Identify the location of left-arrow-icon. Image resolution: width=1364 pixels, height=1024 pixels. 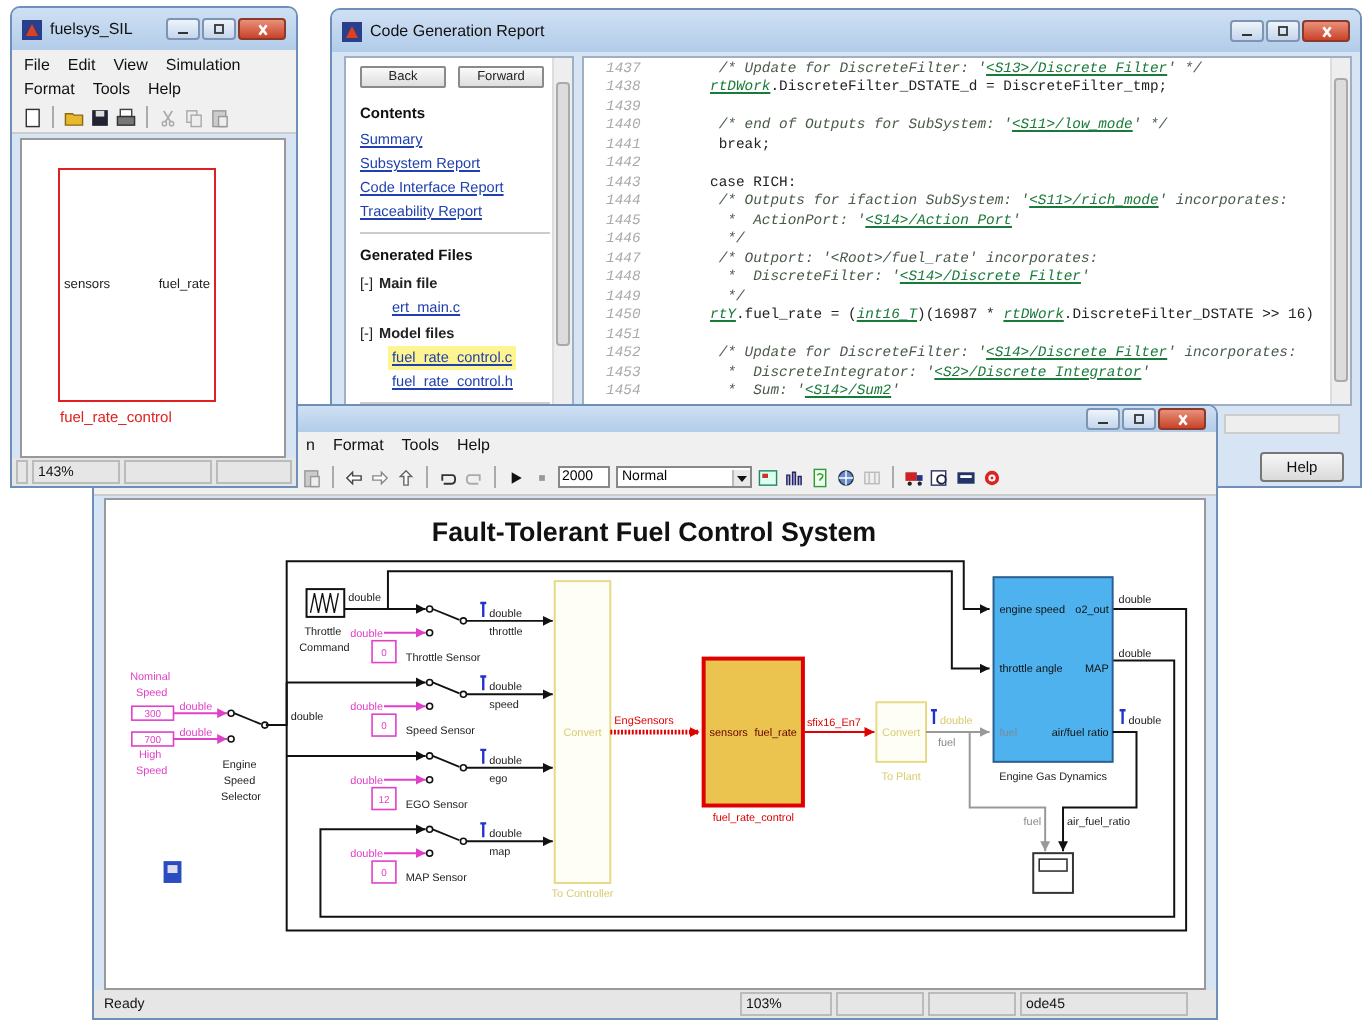
(354, 477).